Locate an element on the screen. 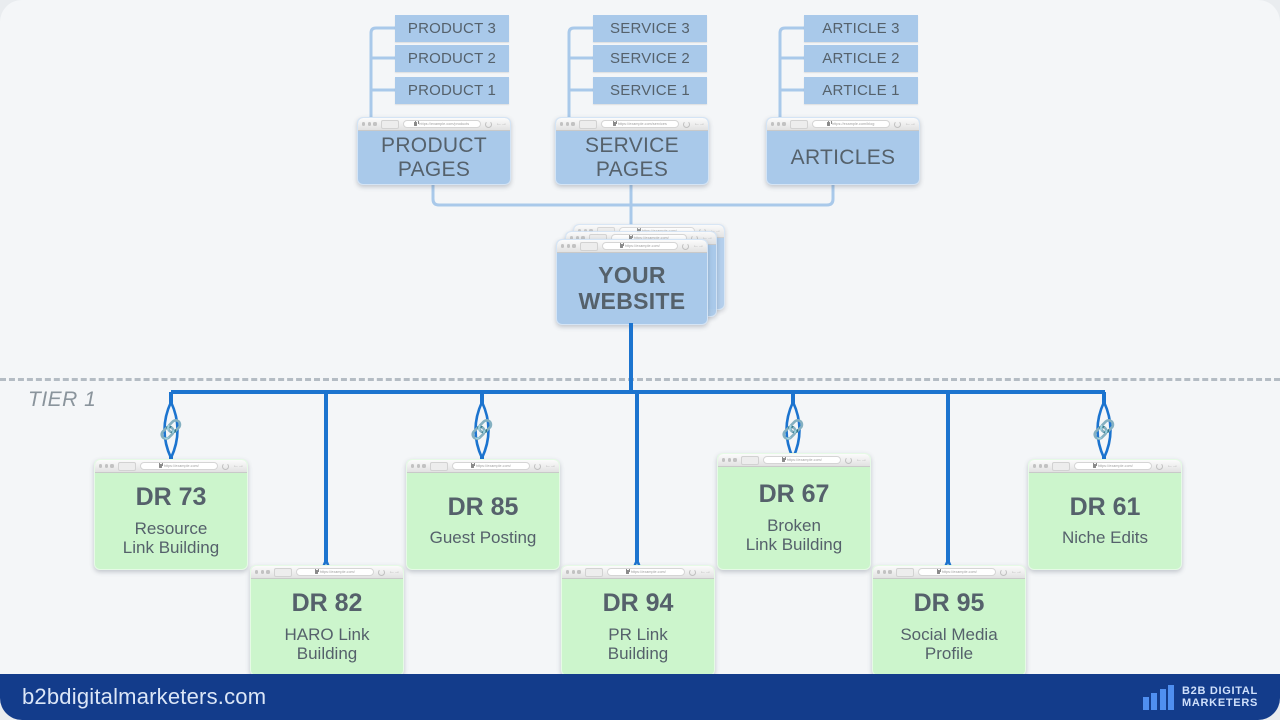 This screenshot has width=1280, height=720. link-icon-3: 🔗 is located at coordinates (482, 430).